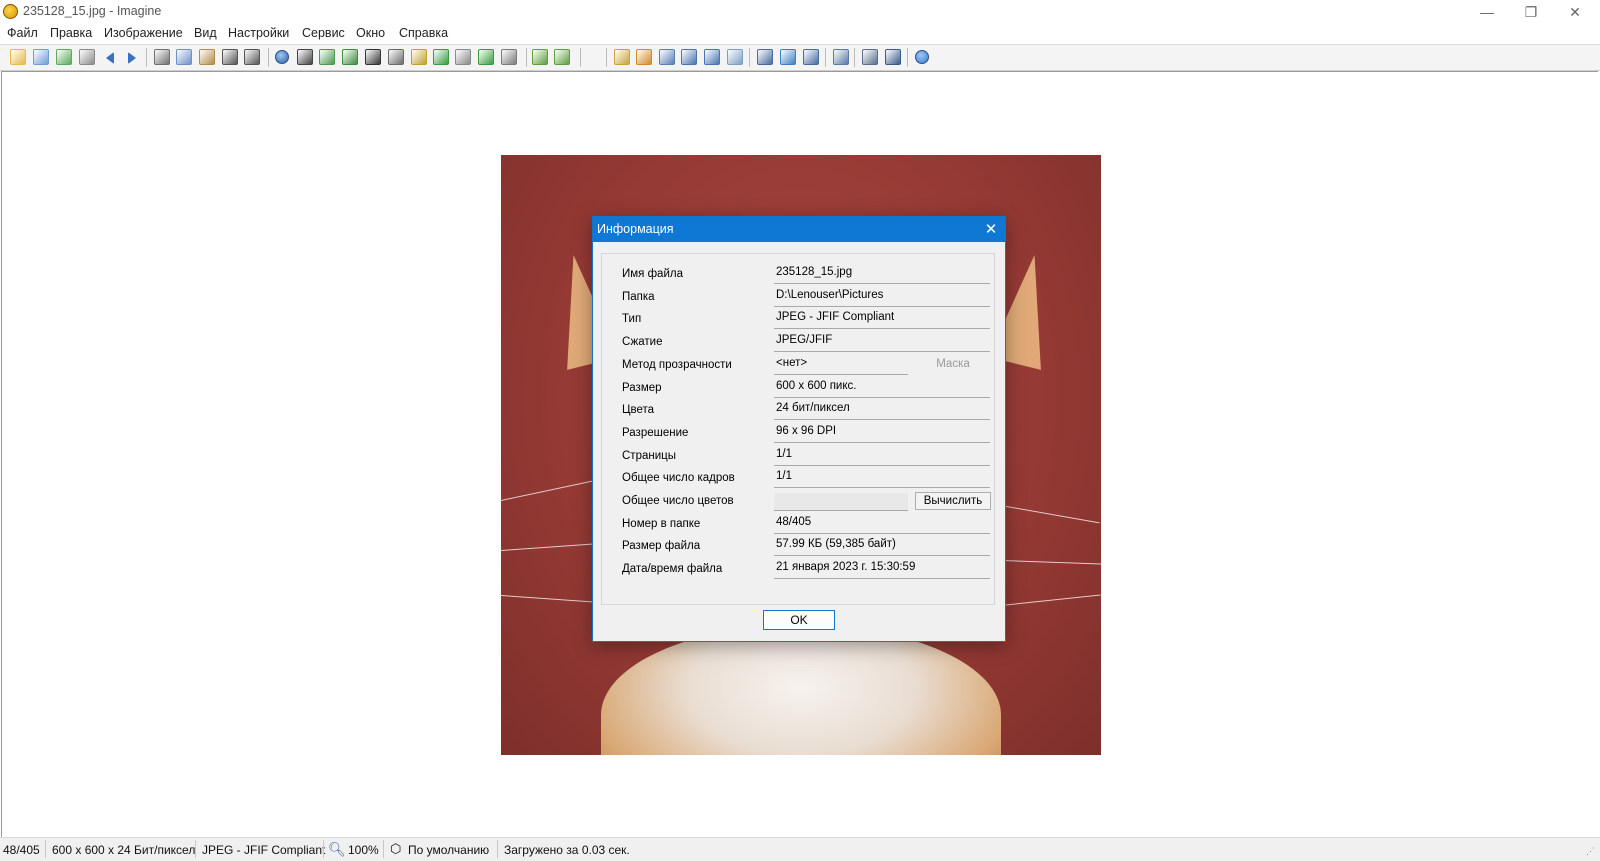  What do you see at coordinates (638, 410) in the screenshot?
I see `info-label: Цвета` at bounding box center [638, 410].